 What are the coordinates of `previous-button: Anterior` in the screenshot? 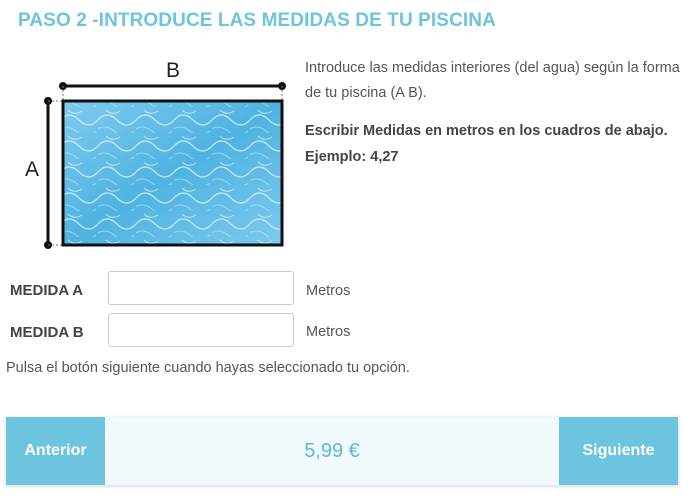 It's located at (55, 451).